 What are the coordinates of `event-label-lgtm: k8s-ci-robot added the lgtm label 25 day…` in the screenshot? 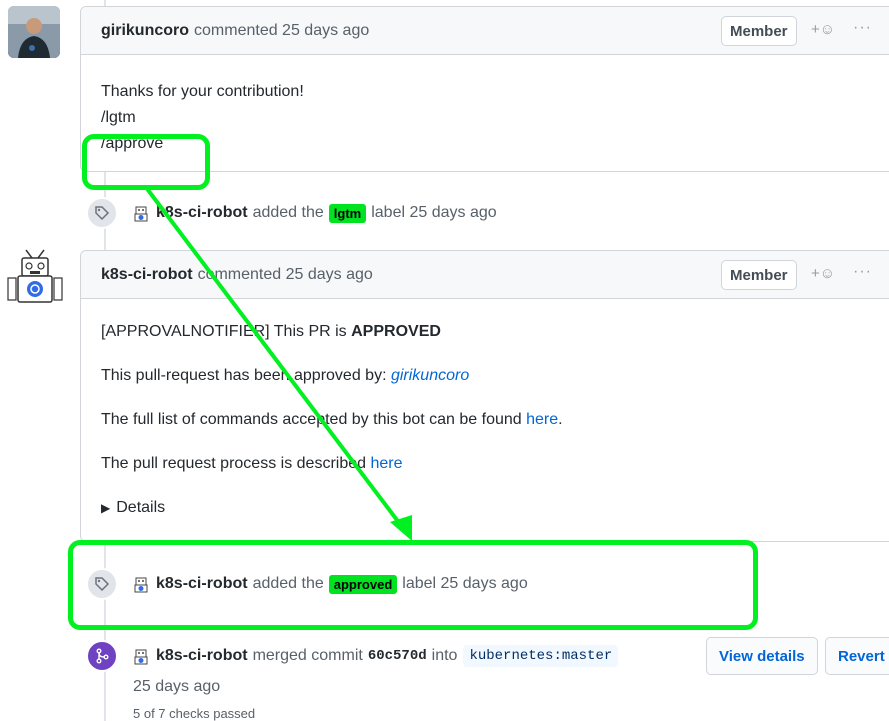 It's located at (291, 213).